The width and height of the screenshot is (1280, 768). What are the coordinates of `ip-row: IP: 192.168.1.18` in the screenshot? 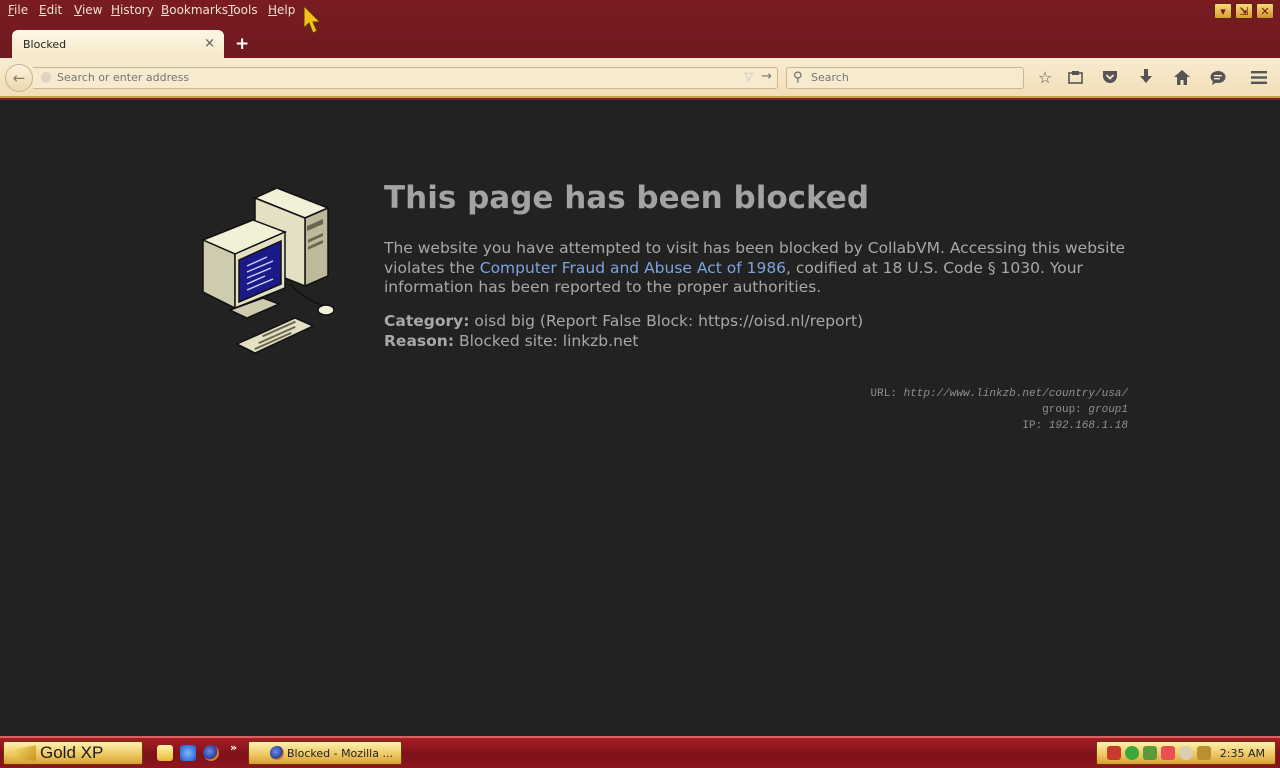 It's located at (999, 426).